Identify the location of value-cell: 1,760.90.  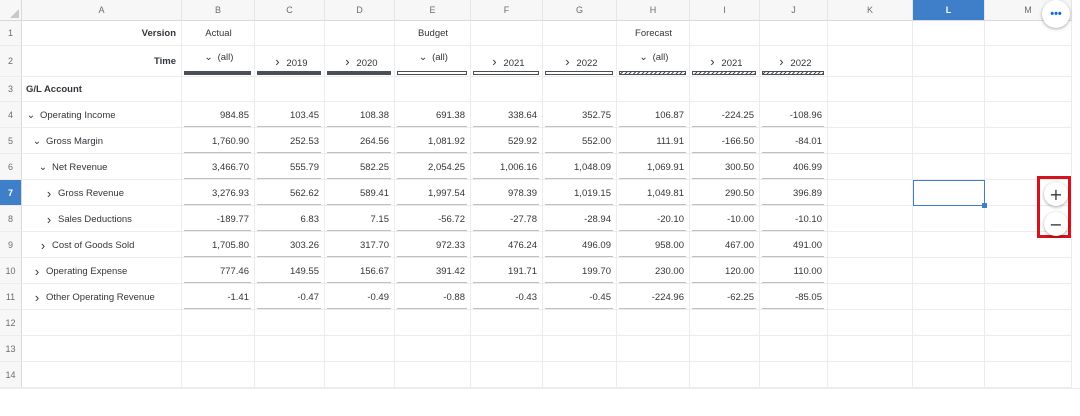
(218, 141).